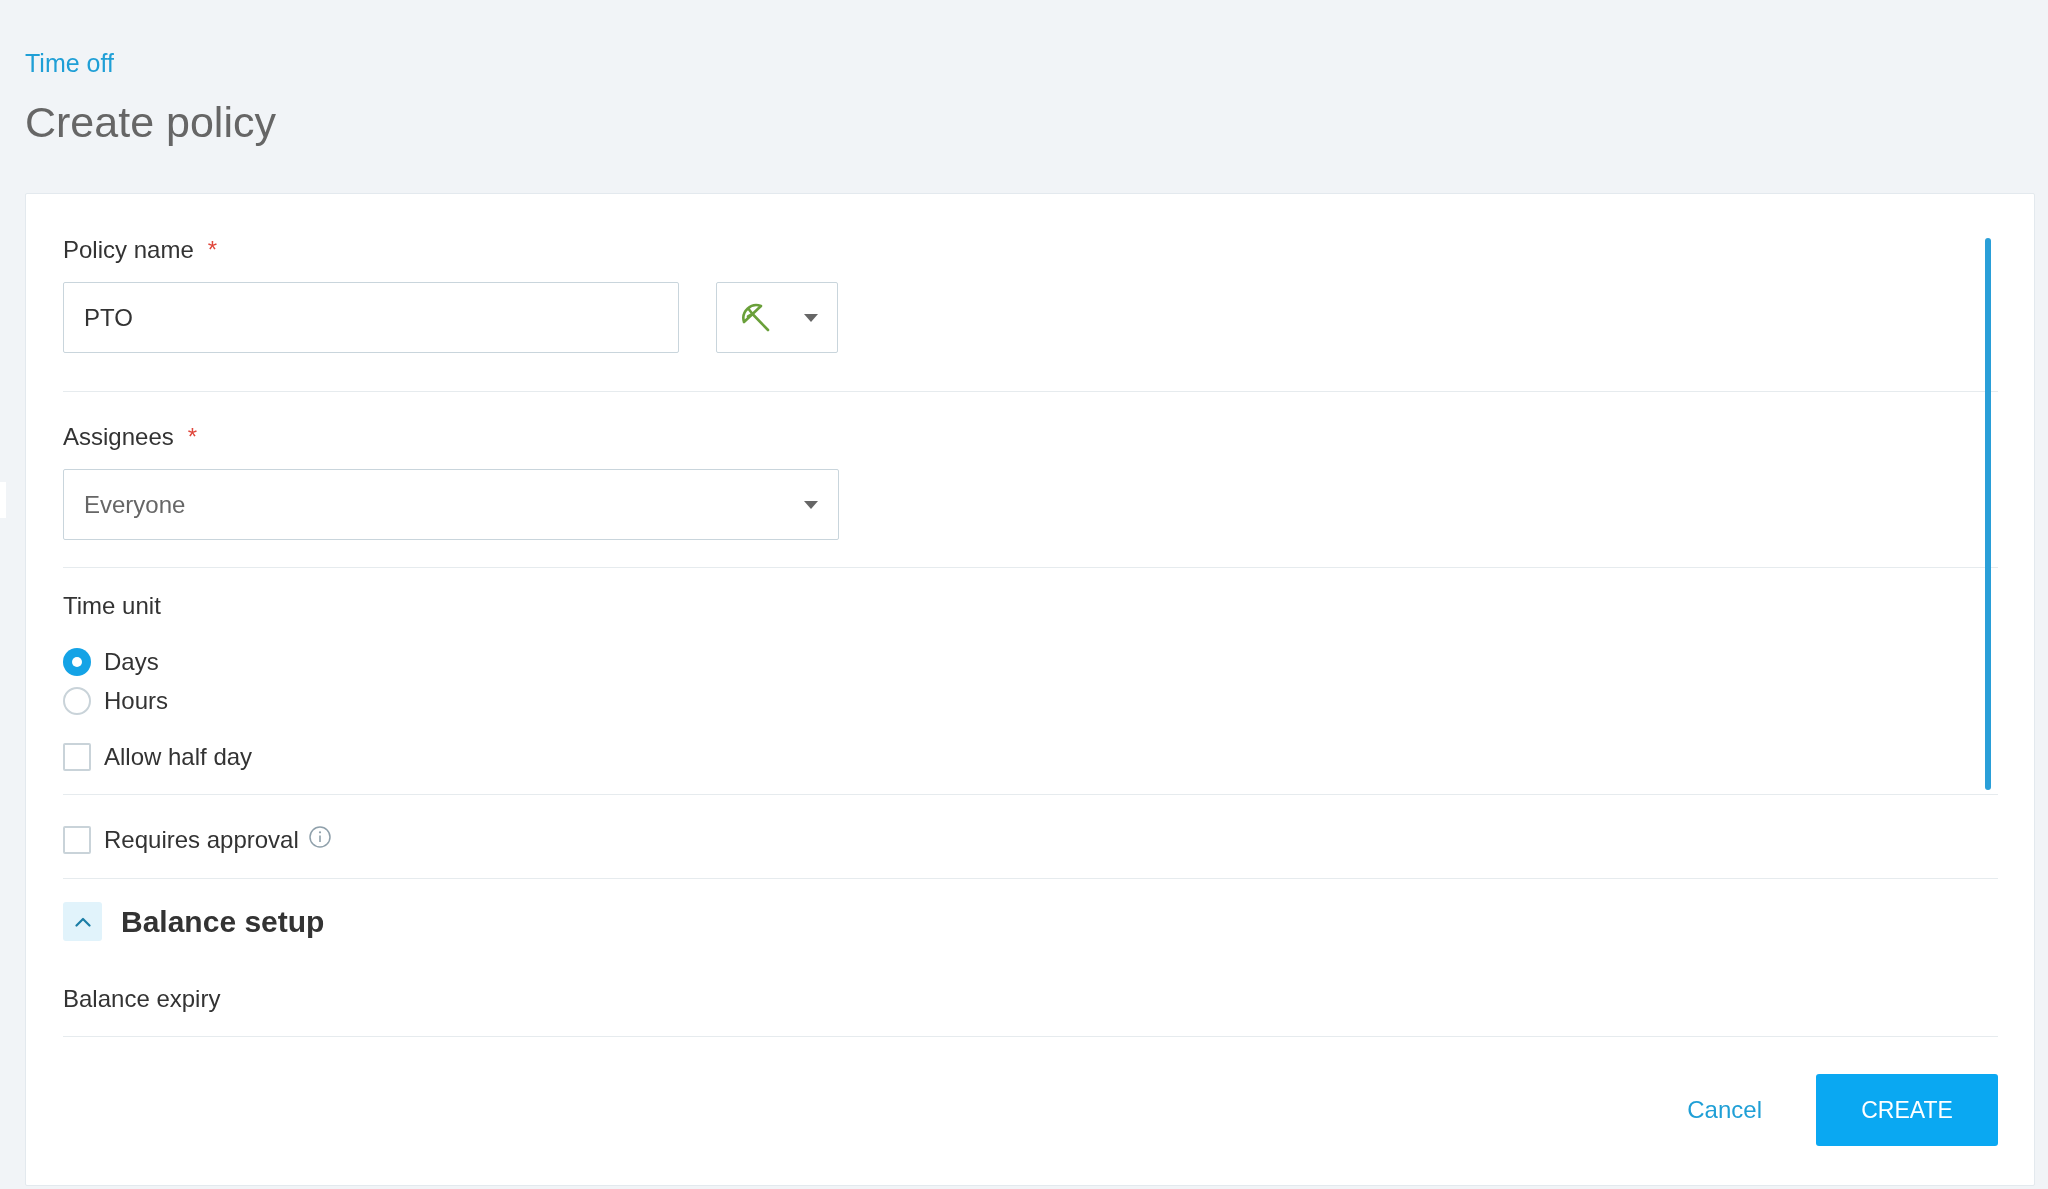 This screenshot has height=1189, width=2048. I want to click on page-title: Create policy, so click(150, 122).